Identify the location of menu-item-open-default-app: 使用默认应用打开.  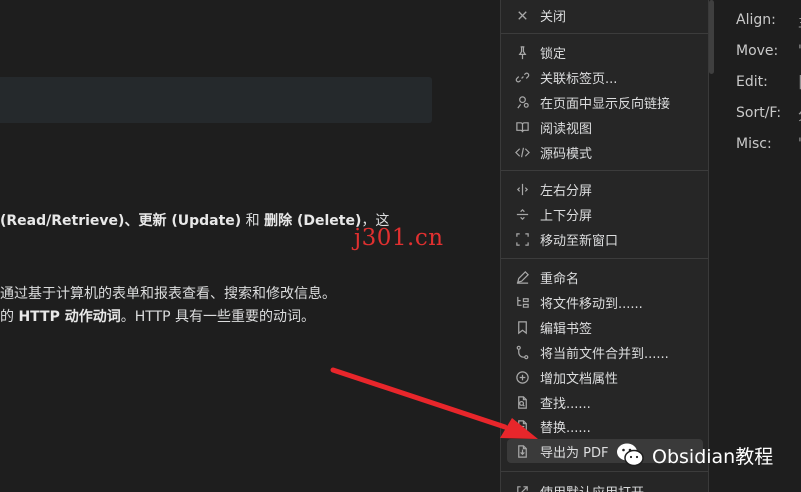
(605, 485).